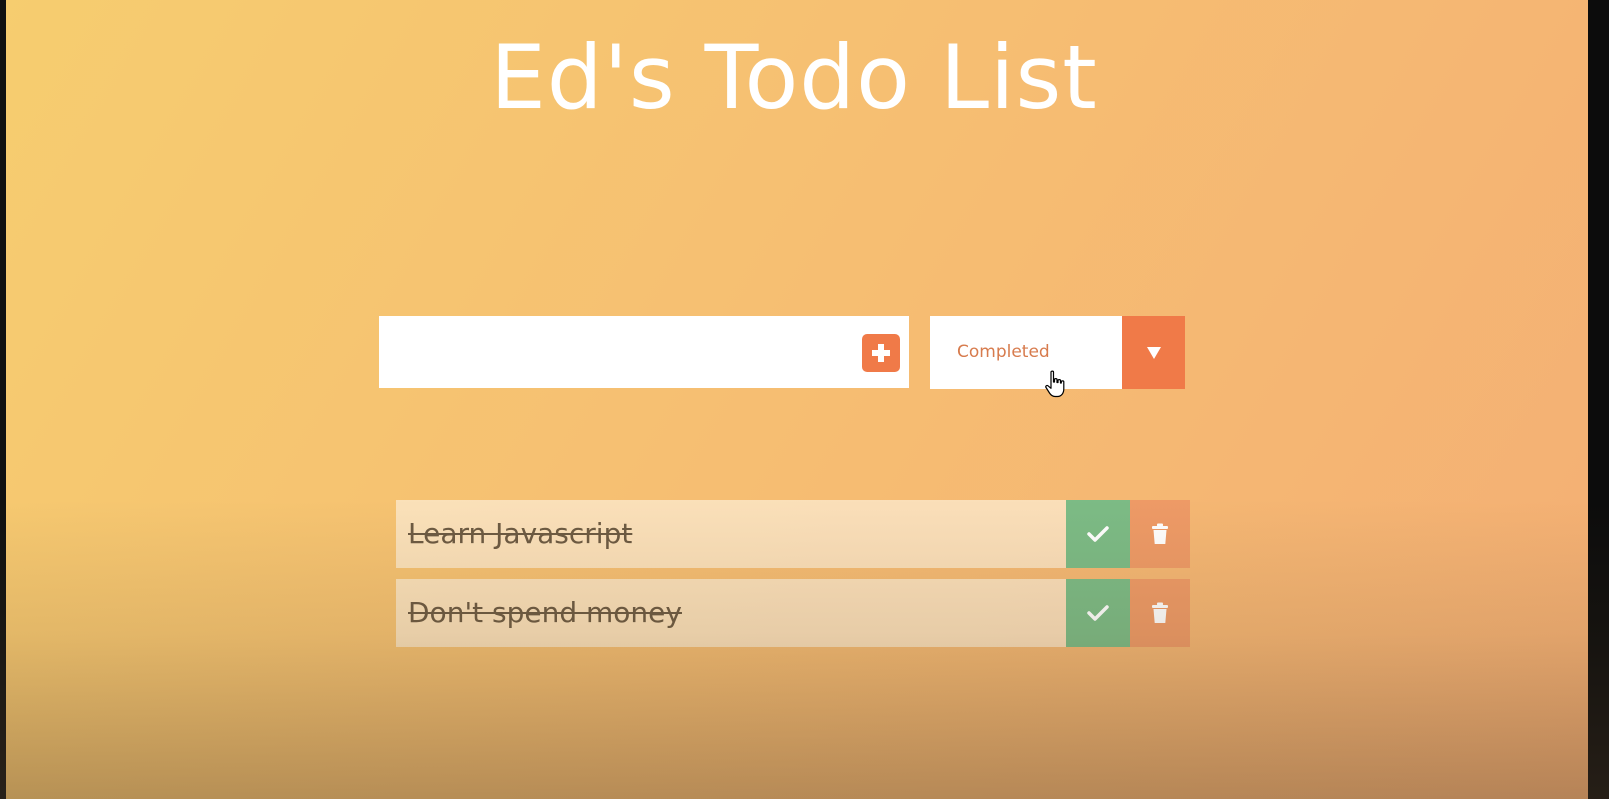  Describe the element at coordinates (545, 612) in the screenshot. I see `todo-text: Don't spend money` at that location.